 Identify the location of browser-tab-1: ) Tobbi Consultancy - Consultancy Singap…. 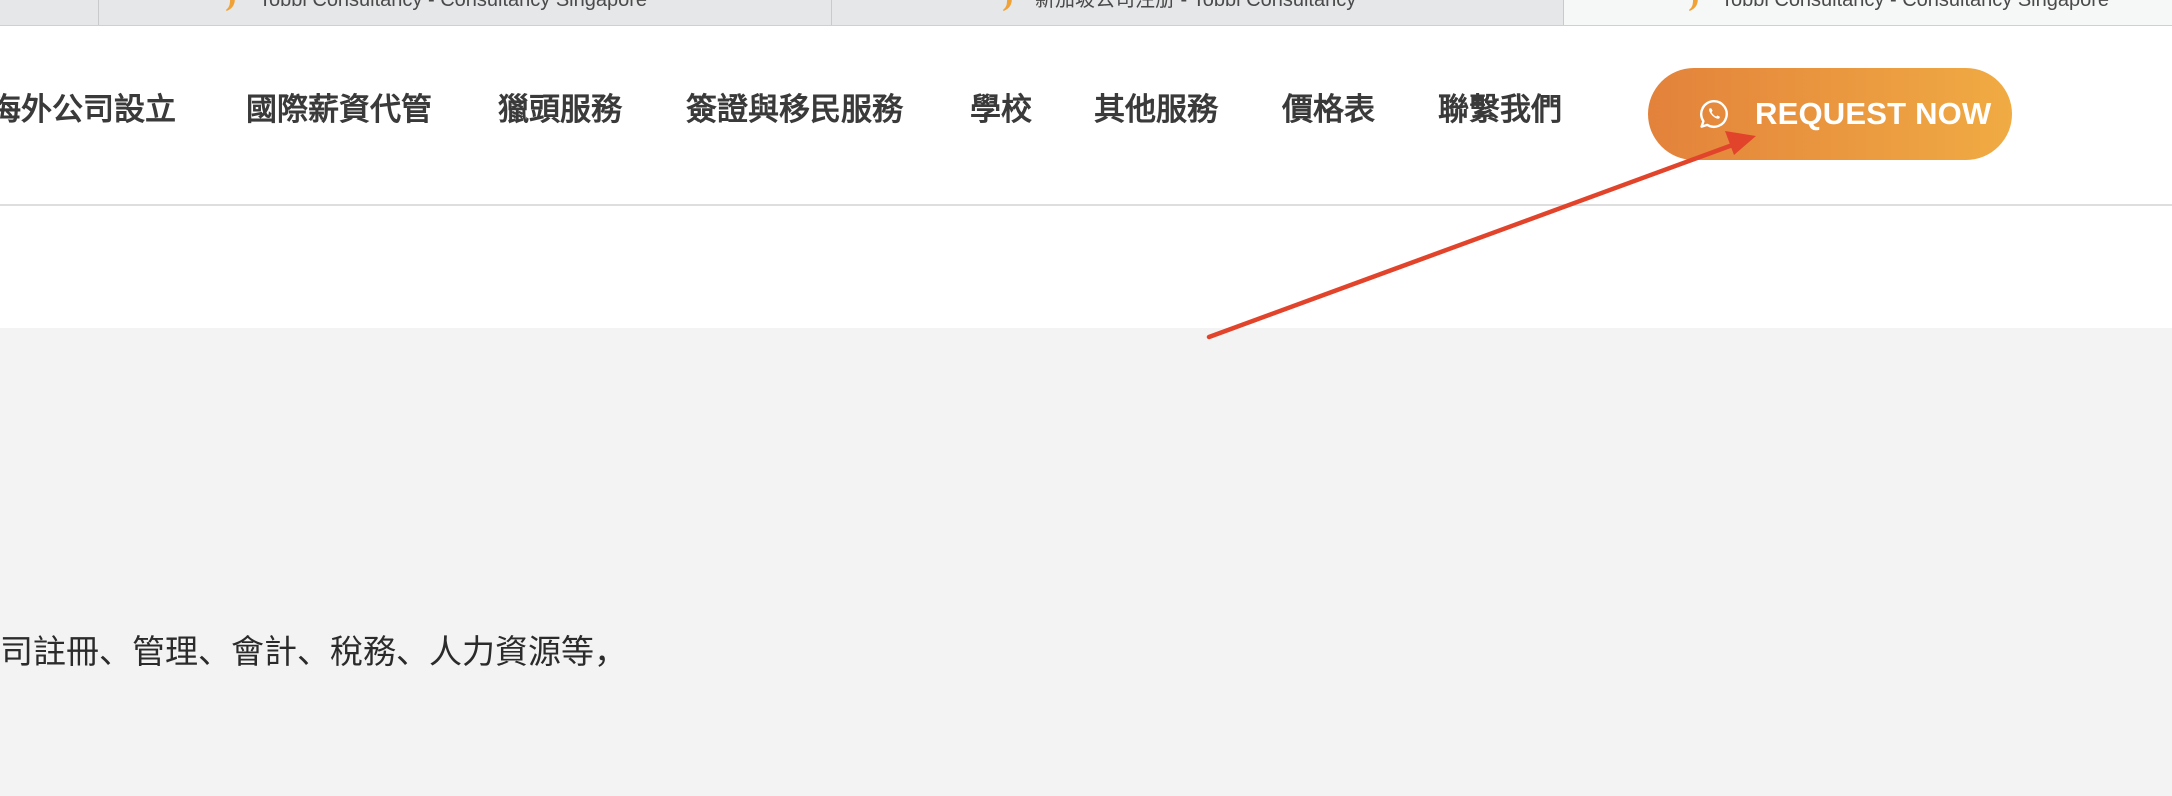
(465, 12).